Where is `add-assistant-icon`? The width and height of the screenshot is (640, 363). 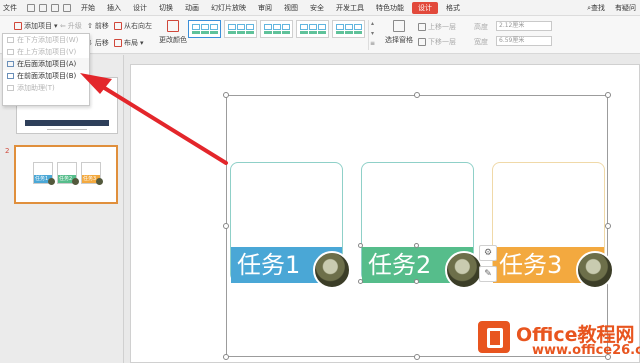
add-assistant-icon is located at coordinates (10, 88).